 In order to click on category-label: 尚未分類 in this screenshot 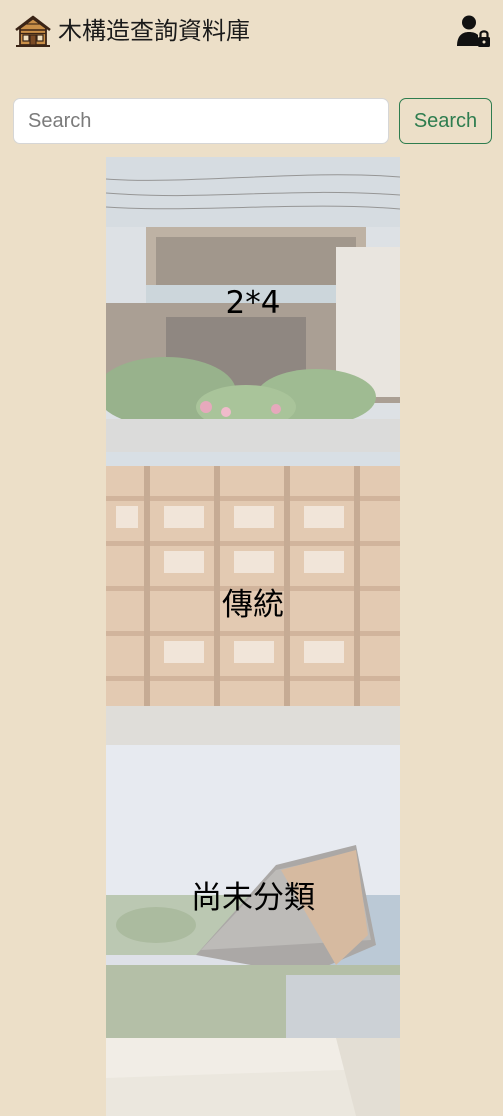, I will do `click(253, 898)`.